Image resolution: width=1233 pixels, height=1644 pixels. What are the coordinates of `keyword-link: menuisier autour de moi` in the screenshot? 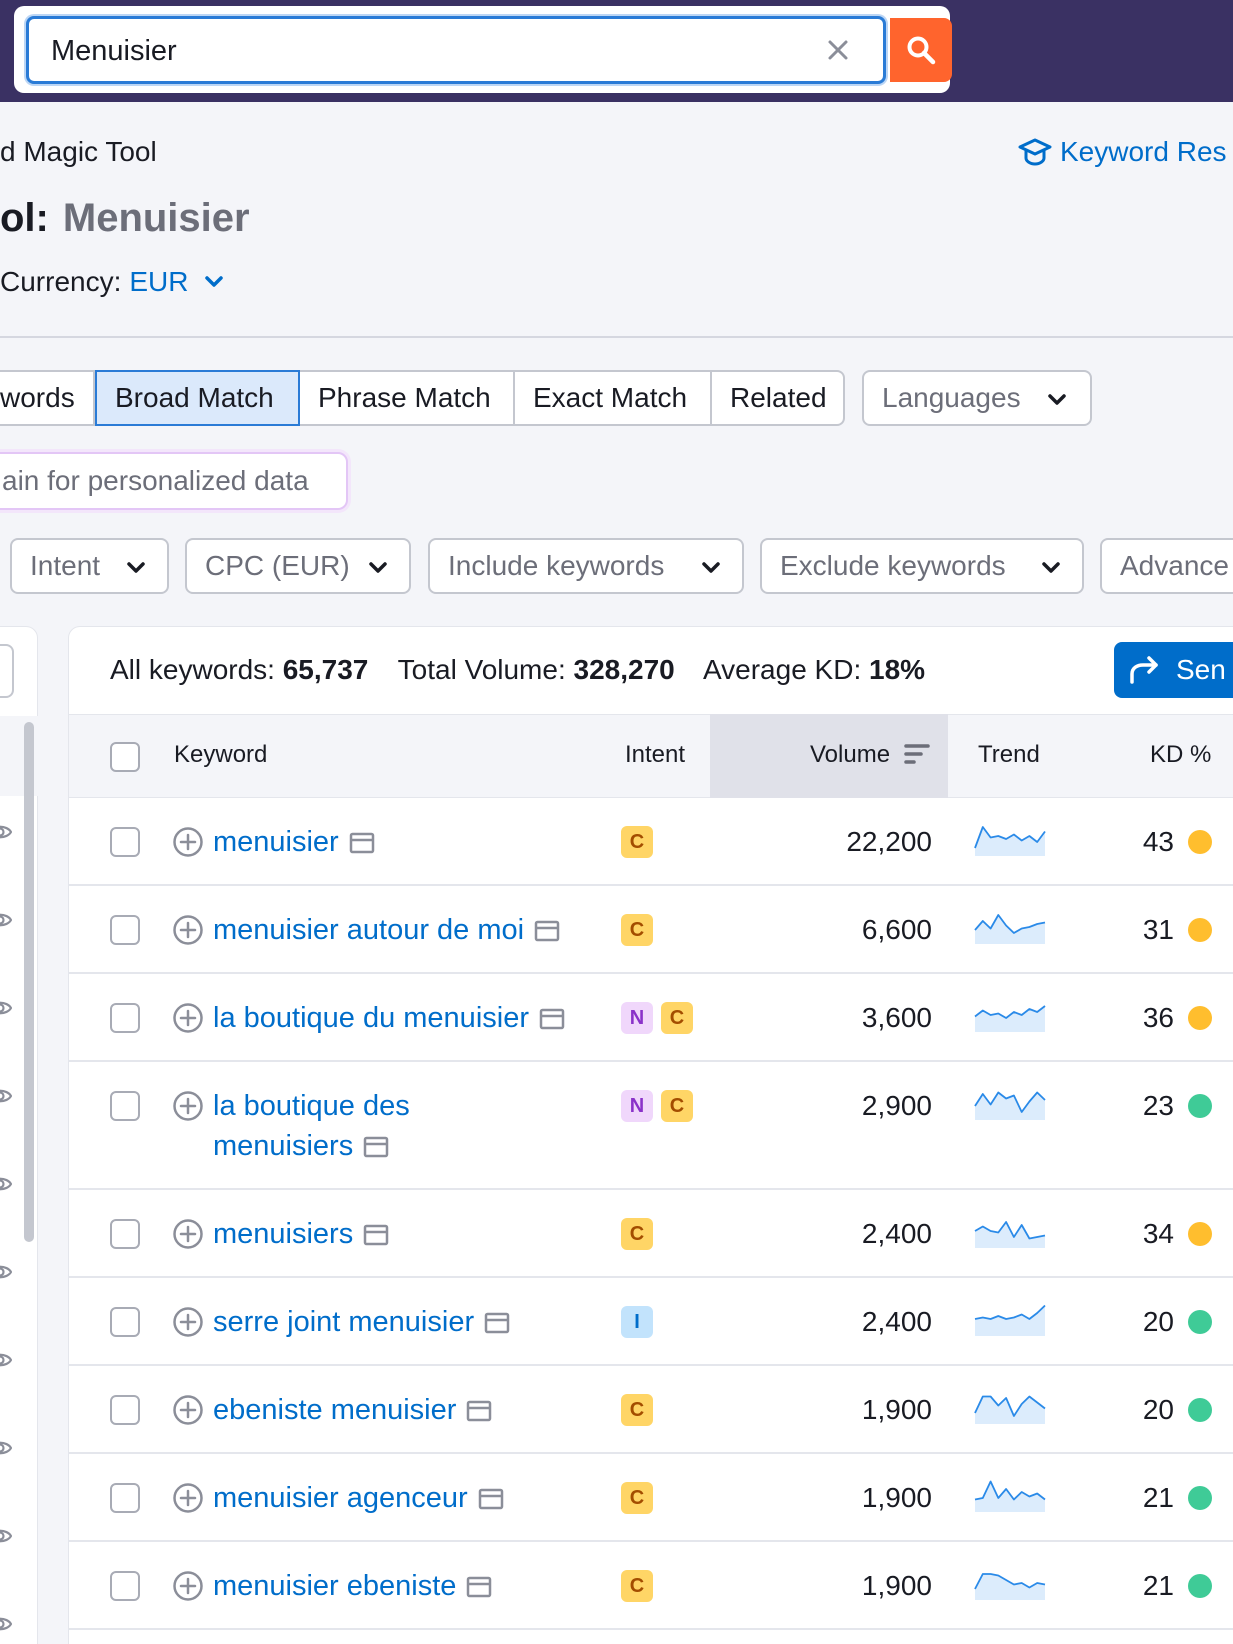 It's located at (386, 930).